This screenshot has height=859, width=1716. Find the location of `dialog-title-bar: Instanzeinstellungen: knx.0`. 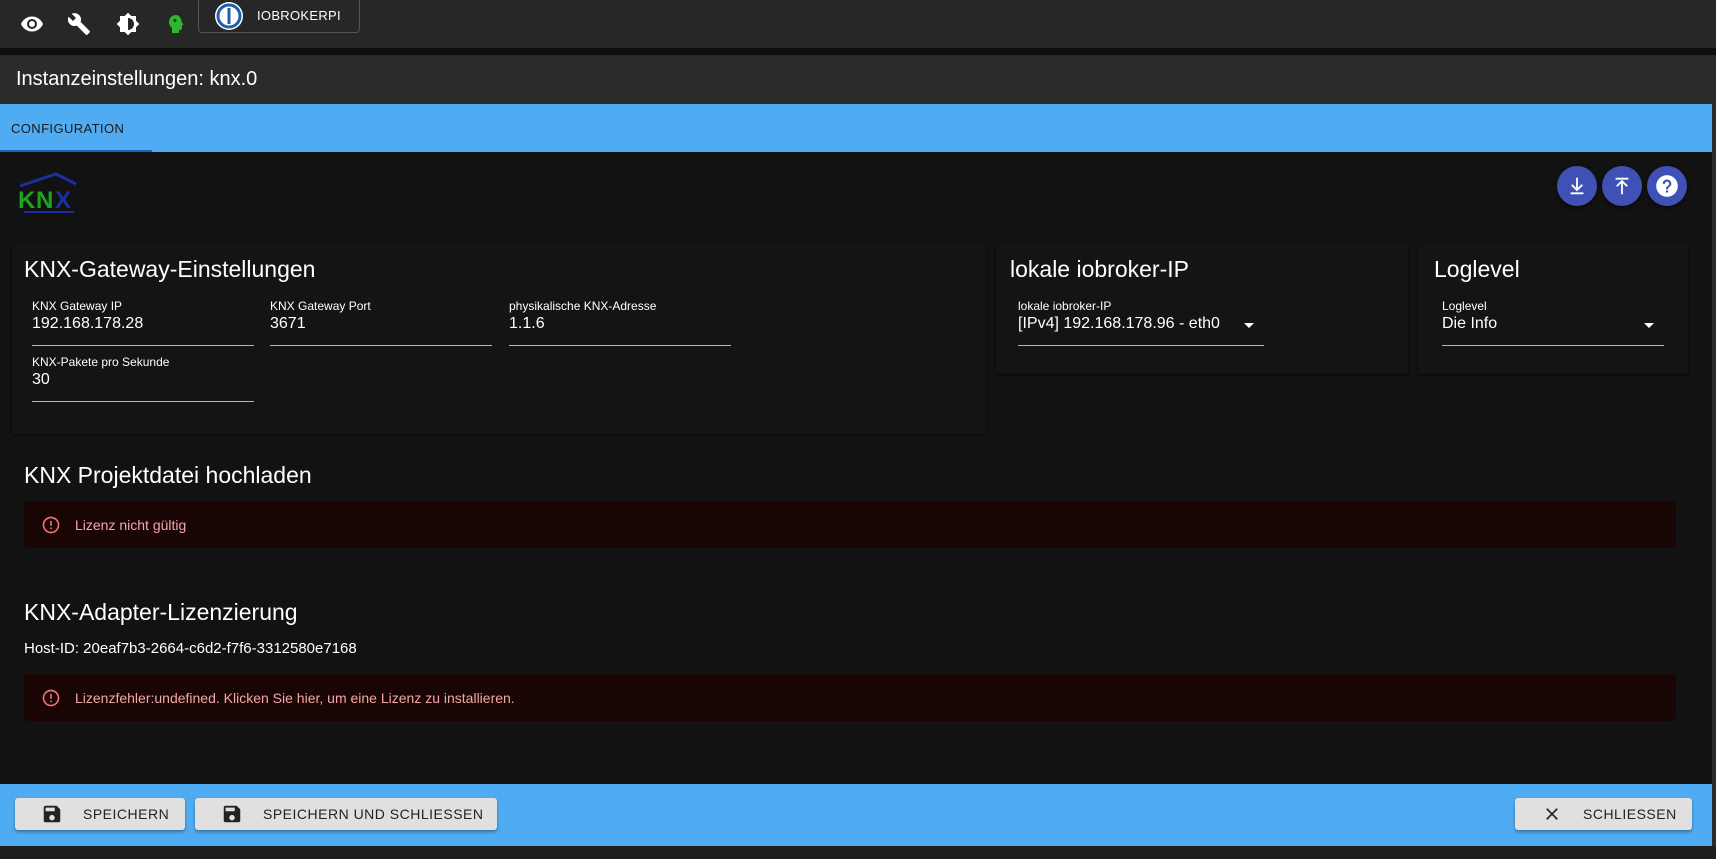

dialog-title-bar: Instanzeinstellungen: knx.0 is located at coordinates (858, 79).